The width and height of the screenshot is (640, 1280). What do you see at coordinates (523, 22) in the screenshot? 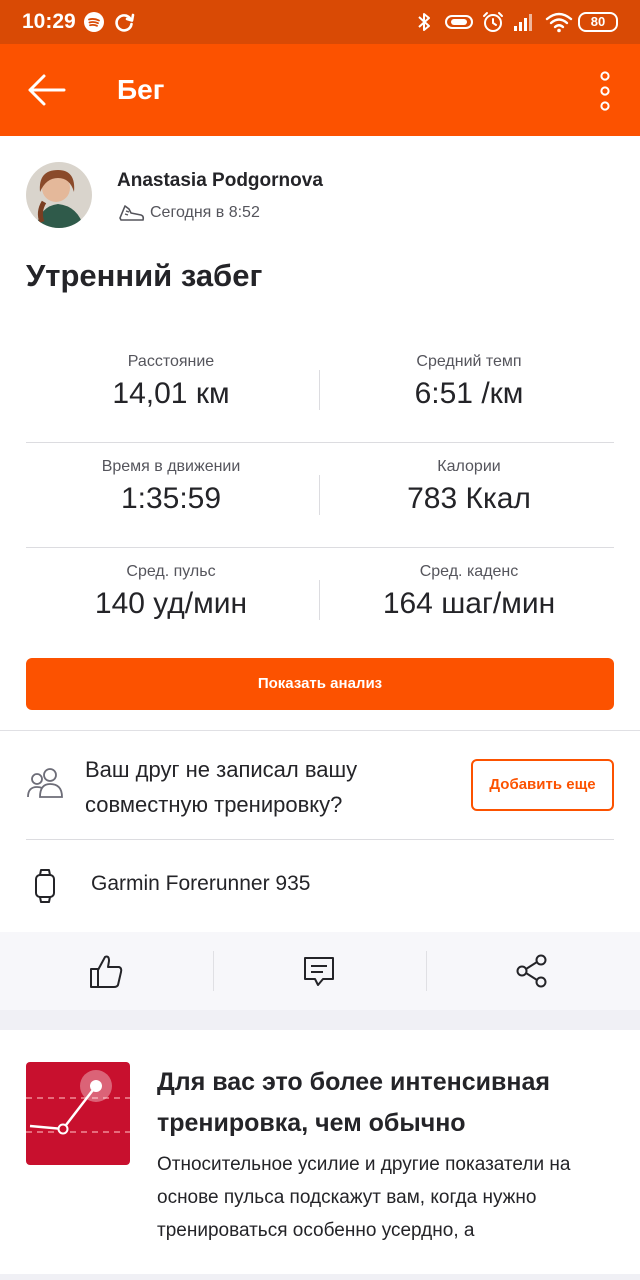
I see `signal-icon` at bounding box center [523, 22].